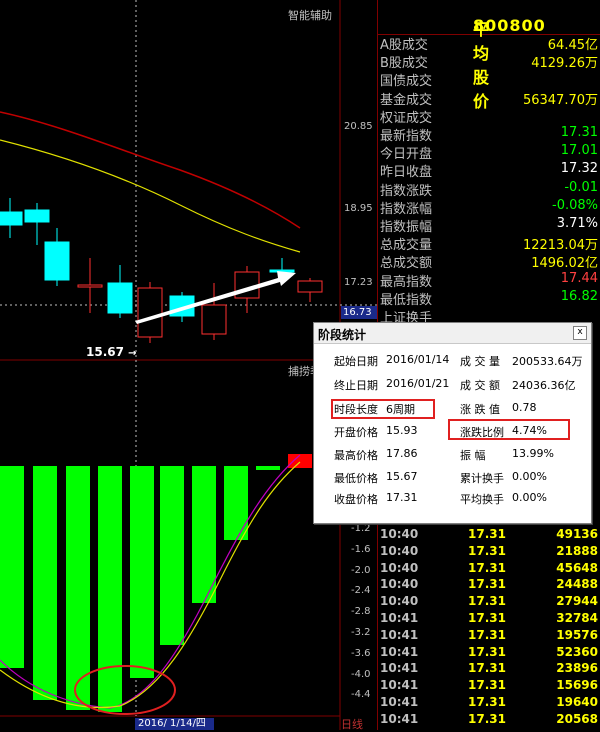  What do you see at coordinates (579, 278) in the screenshot?
I see `stat-value: 17.44` at bounding box center [579, 278].